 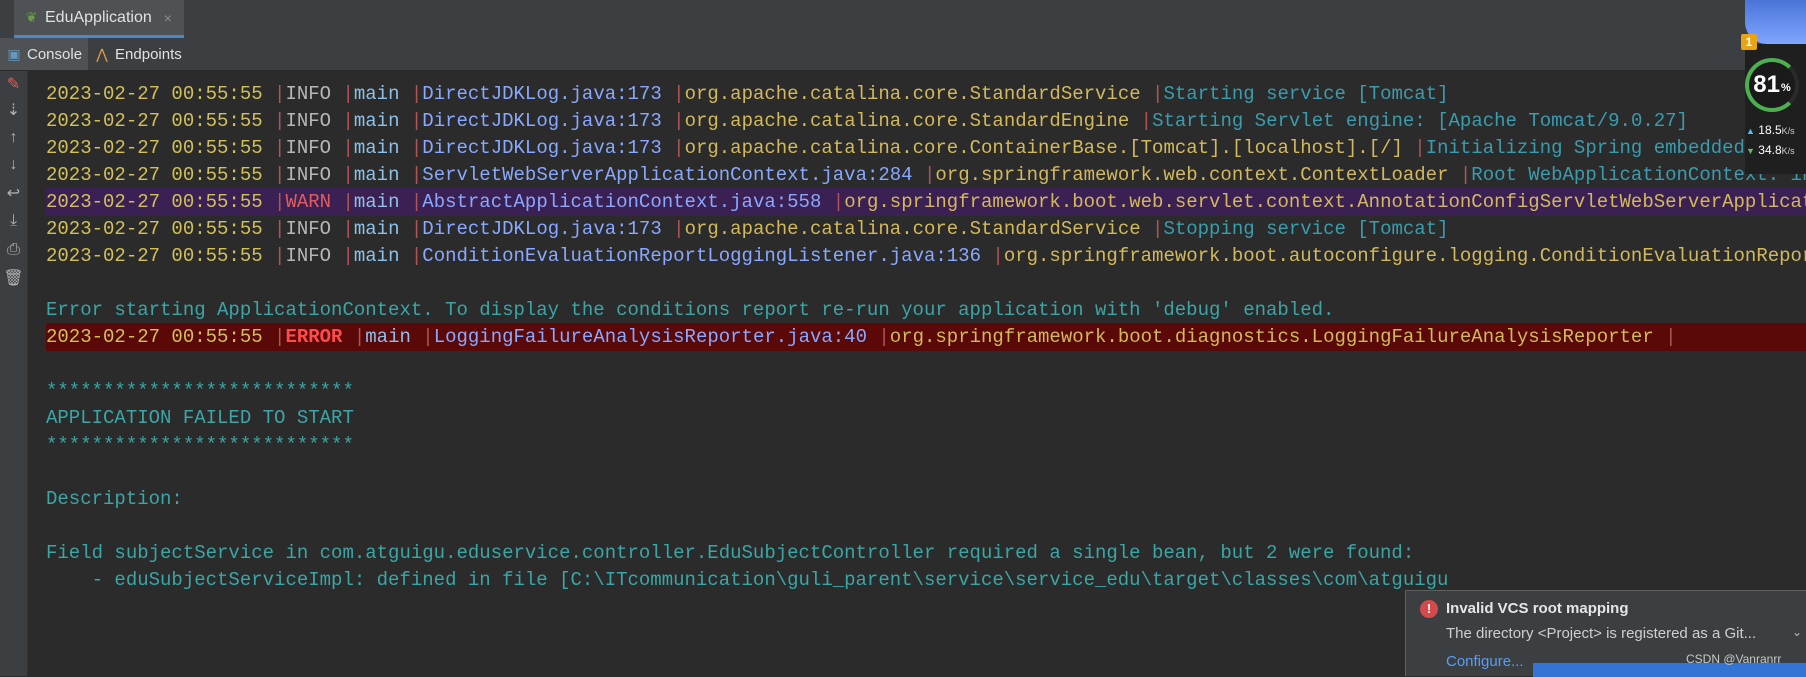 What do you see at coordinates (903, 54) in the screenshot?
I see `toolwindow-tab-bar: ▣ Console ⋀ Endpoints` at bounding box center [903, 54].